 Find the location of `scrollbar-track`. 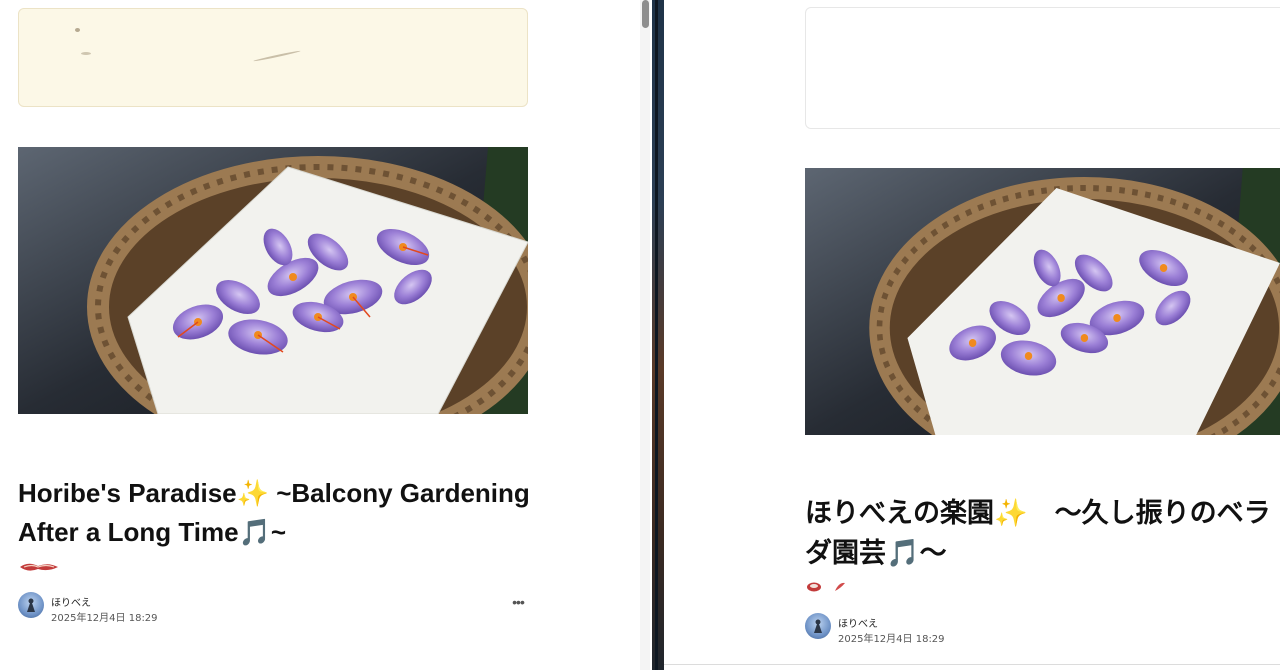

scrollbar-track is located at coordinates (645, 335).